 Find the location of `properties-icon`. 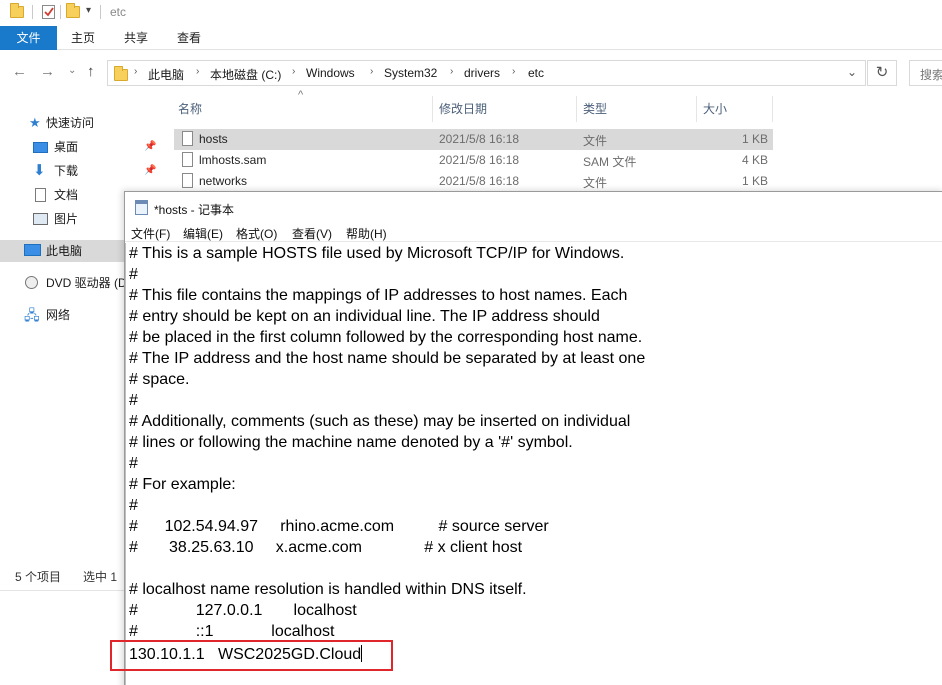

properties-icon is located at coordinates (49, 12).